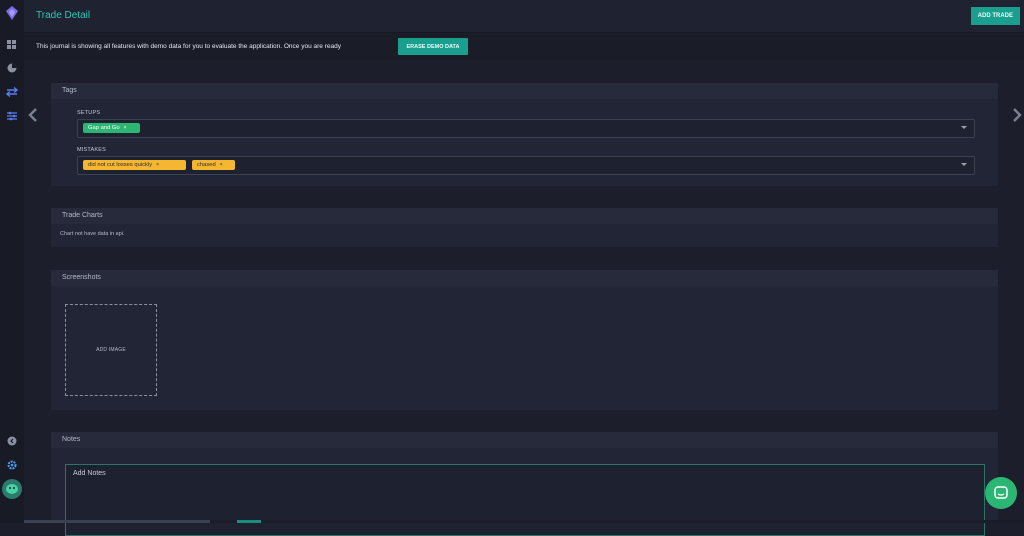  What do you see at coordinates (526, 165) in the screenshot?
I see `mistakes-select: did not cut losses quickly × chased ×` at bounding box center [526, 165].